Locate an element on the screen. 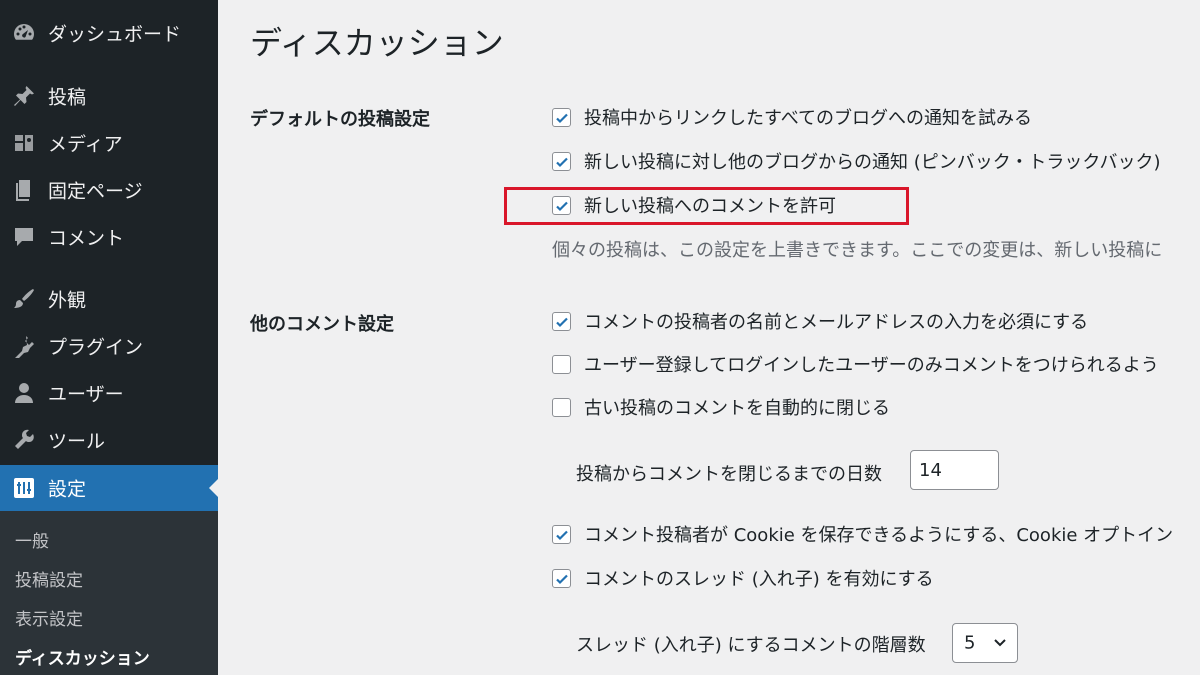  checkbox-row-notify-linked-blogs: 投稿中からリンクしたすべてのブログへの通知を試みる is located at coordinates (792, 117).